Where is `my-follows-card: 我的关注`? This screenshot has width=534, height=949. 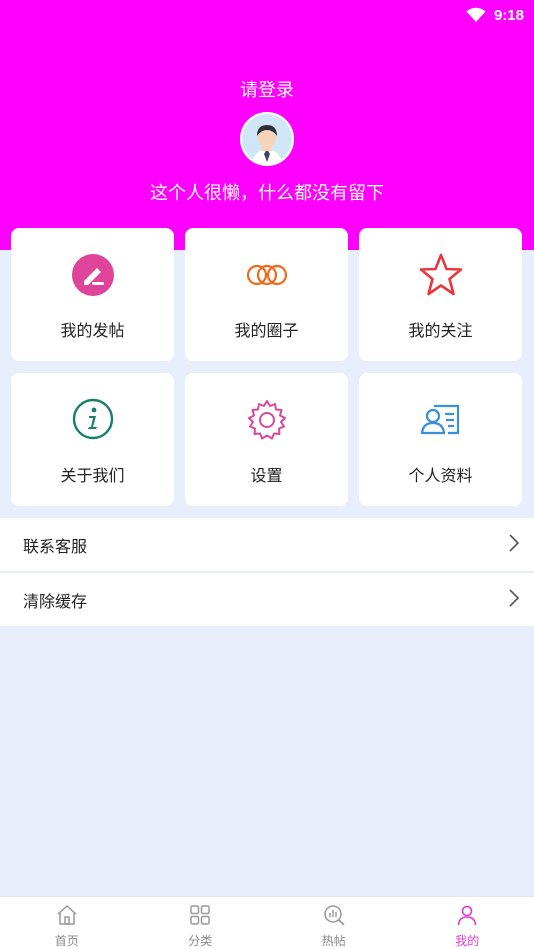
my-follows-card: 我的关注 is located at coordinates (440, 294).